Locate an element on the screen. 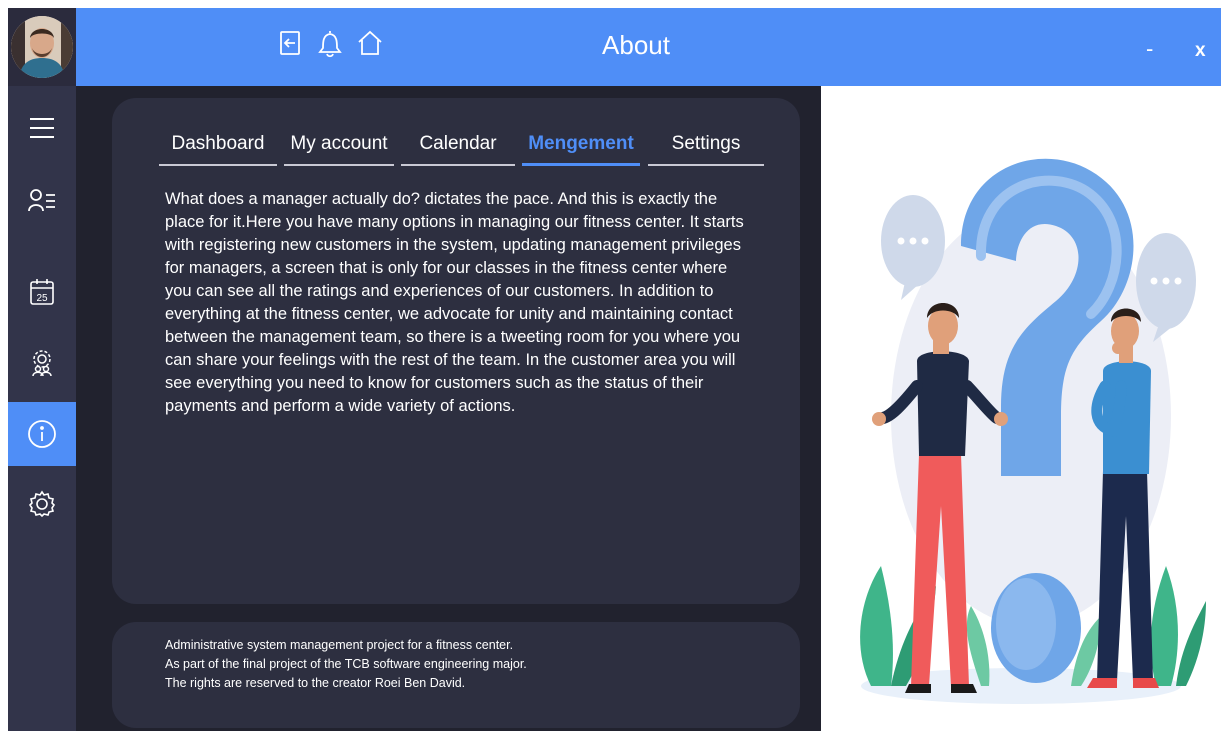  tab-calendar: Calendar is located at coordinates (458, 146).